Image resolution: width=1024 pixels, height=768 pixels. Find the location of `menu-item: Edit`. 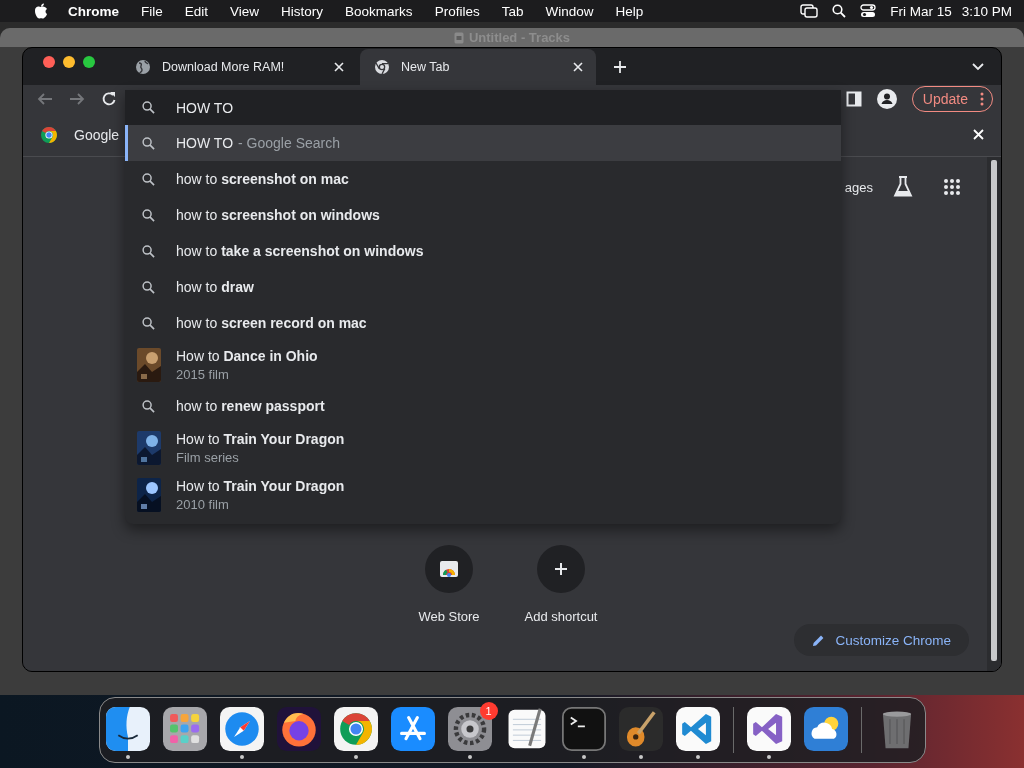

menu-item: Edit is located at coordinates (196, 11).